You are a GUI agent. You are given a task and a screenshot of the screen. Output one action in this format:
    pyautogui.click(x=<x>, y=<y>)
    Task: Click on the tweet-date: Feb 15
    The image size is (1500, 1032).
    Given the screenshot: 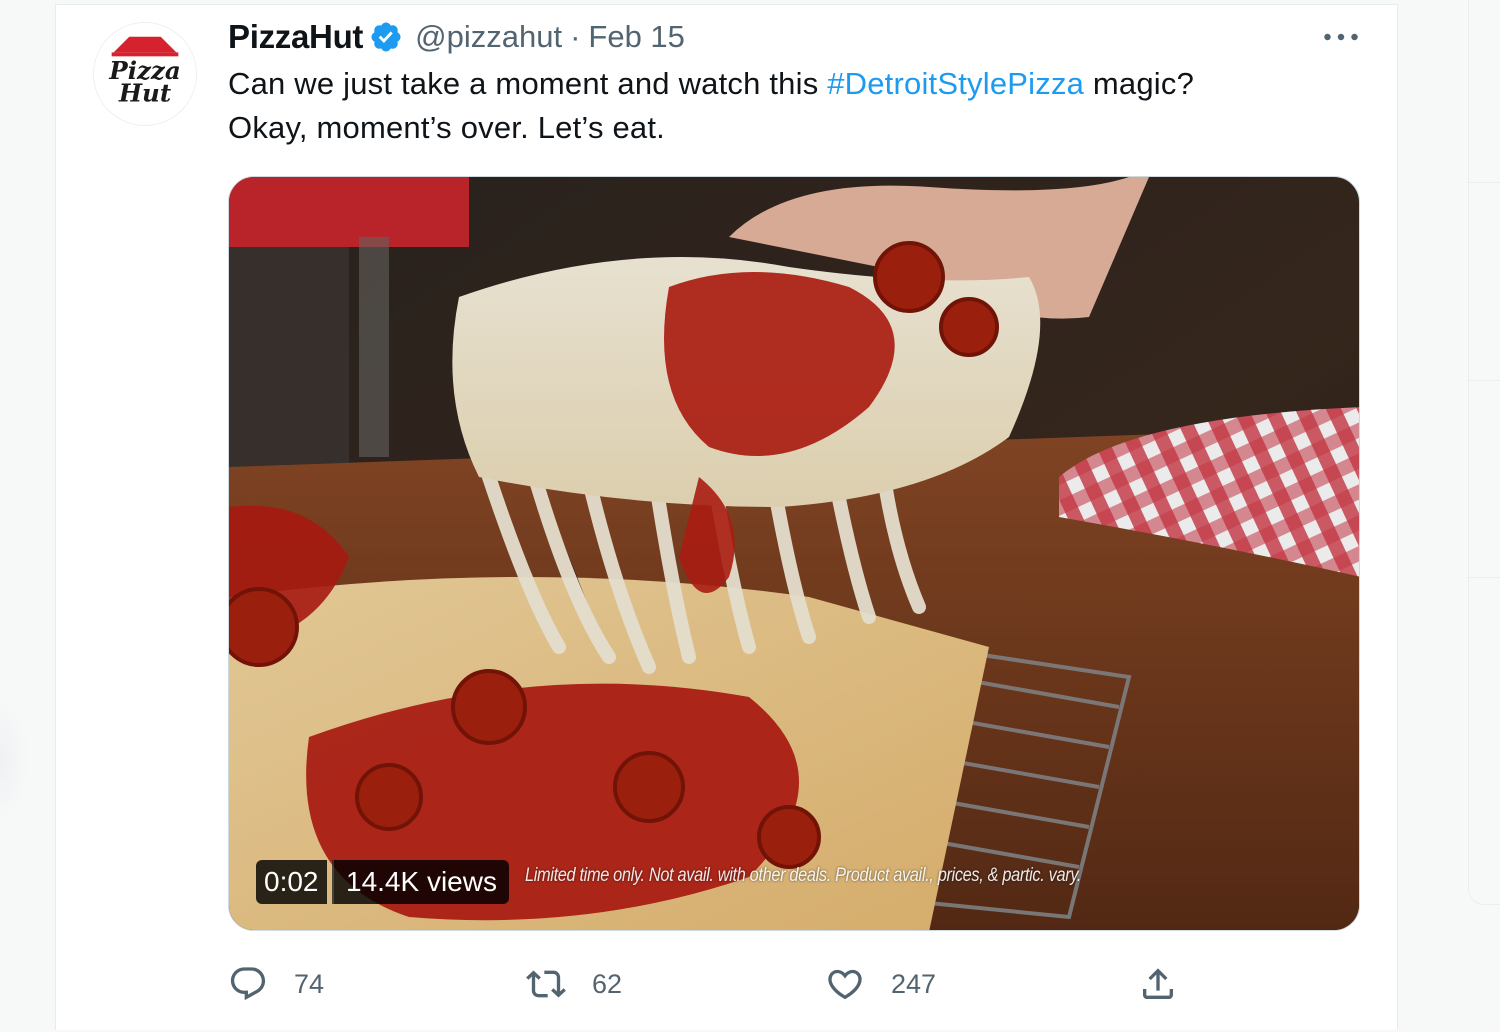 What is the action you would take?
    pyautogui.click(x=636, y=37)
    